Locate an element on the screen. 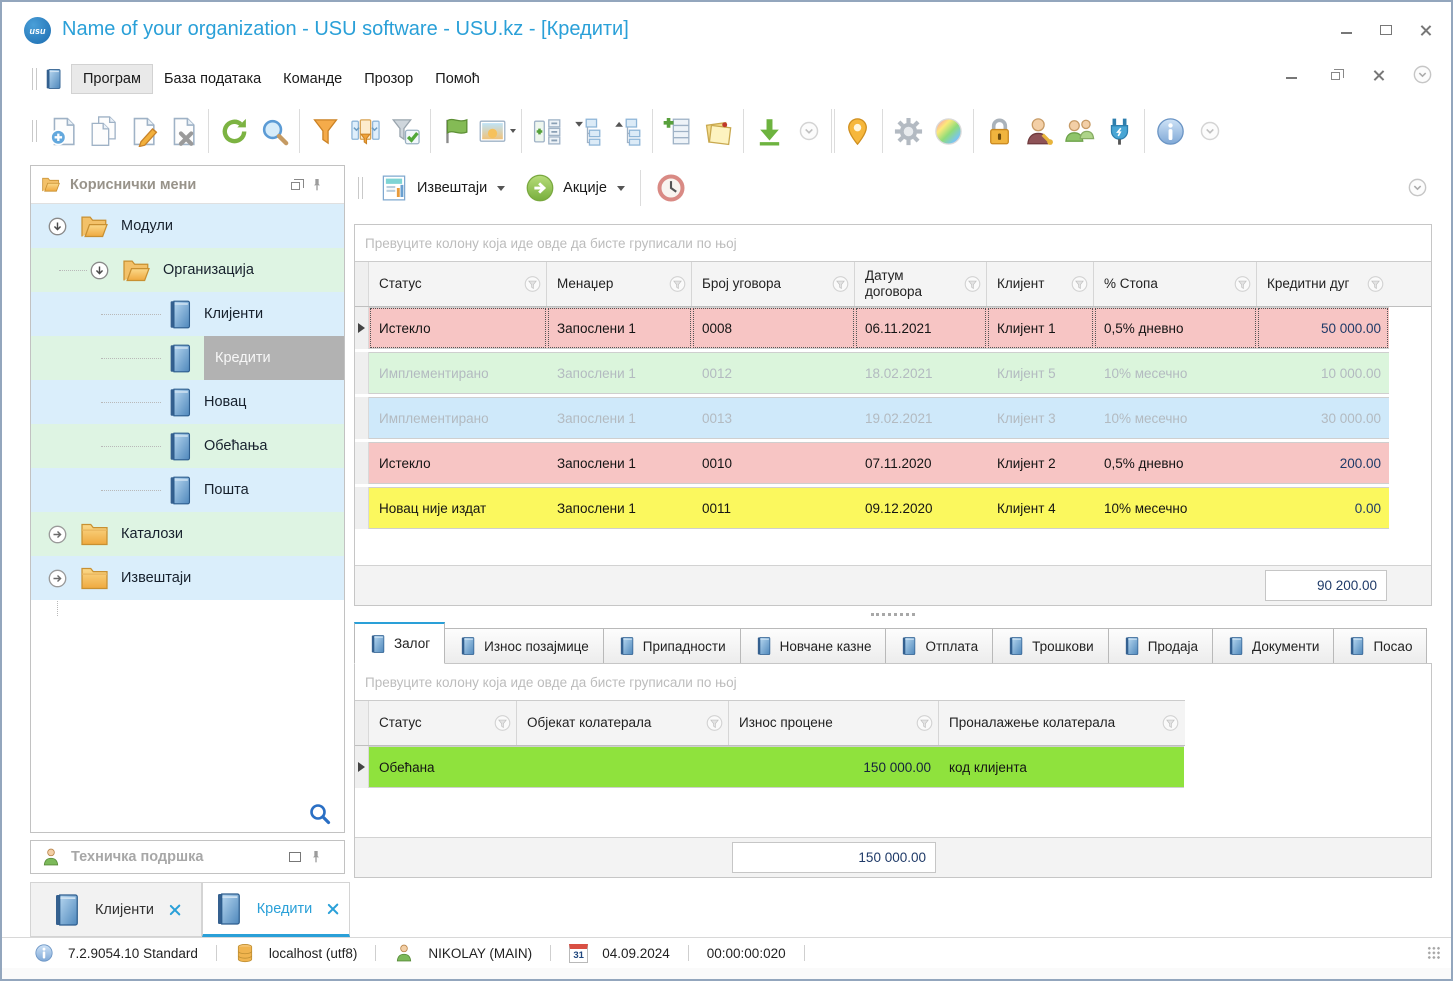 This screenshot has width=1453, height=981. tab-fines: Новчане казне is located at coordinates (813, 646).